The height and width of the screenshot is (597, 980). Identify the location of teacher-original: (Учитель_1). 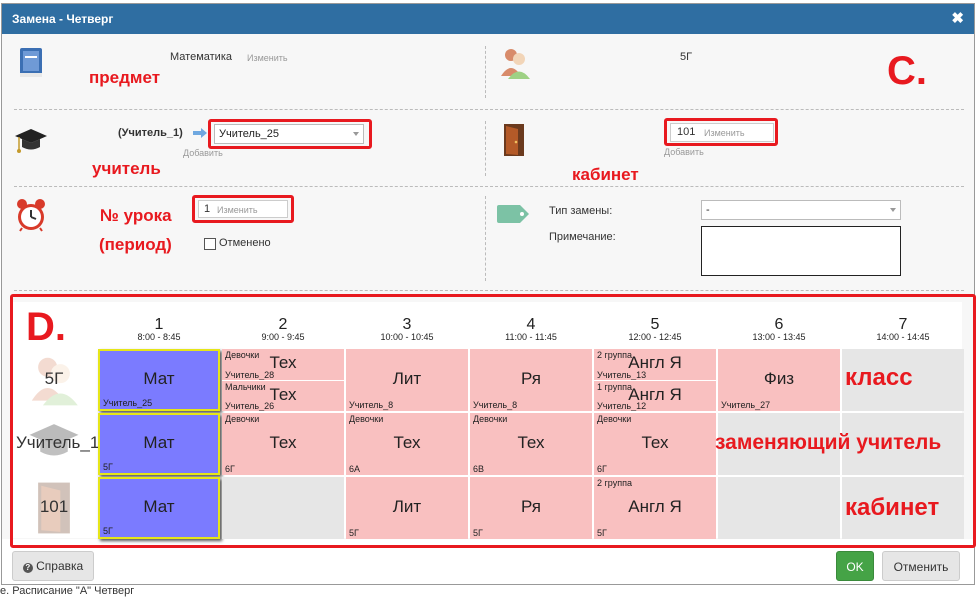
(150, 133).